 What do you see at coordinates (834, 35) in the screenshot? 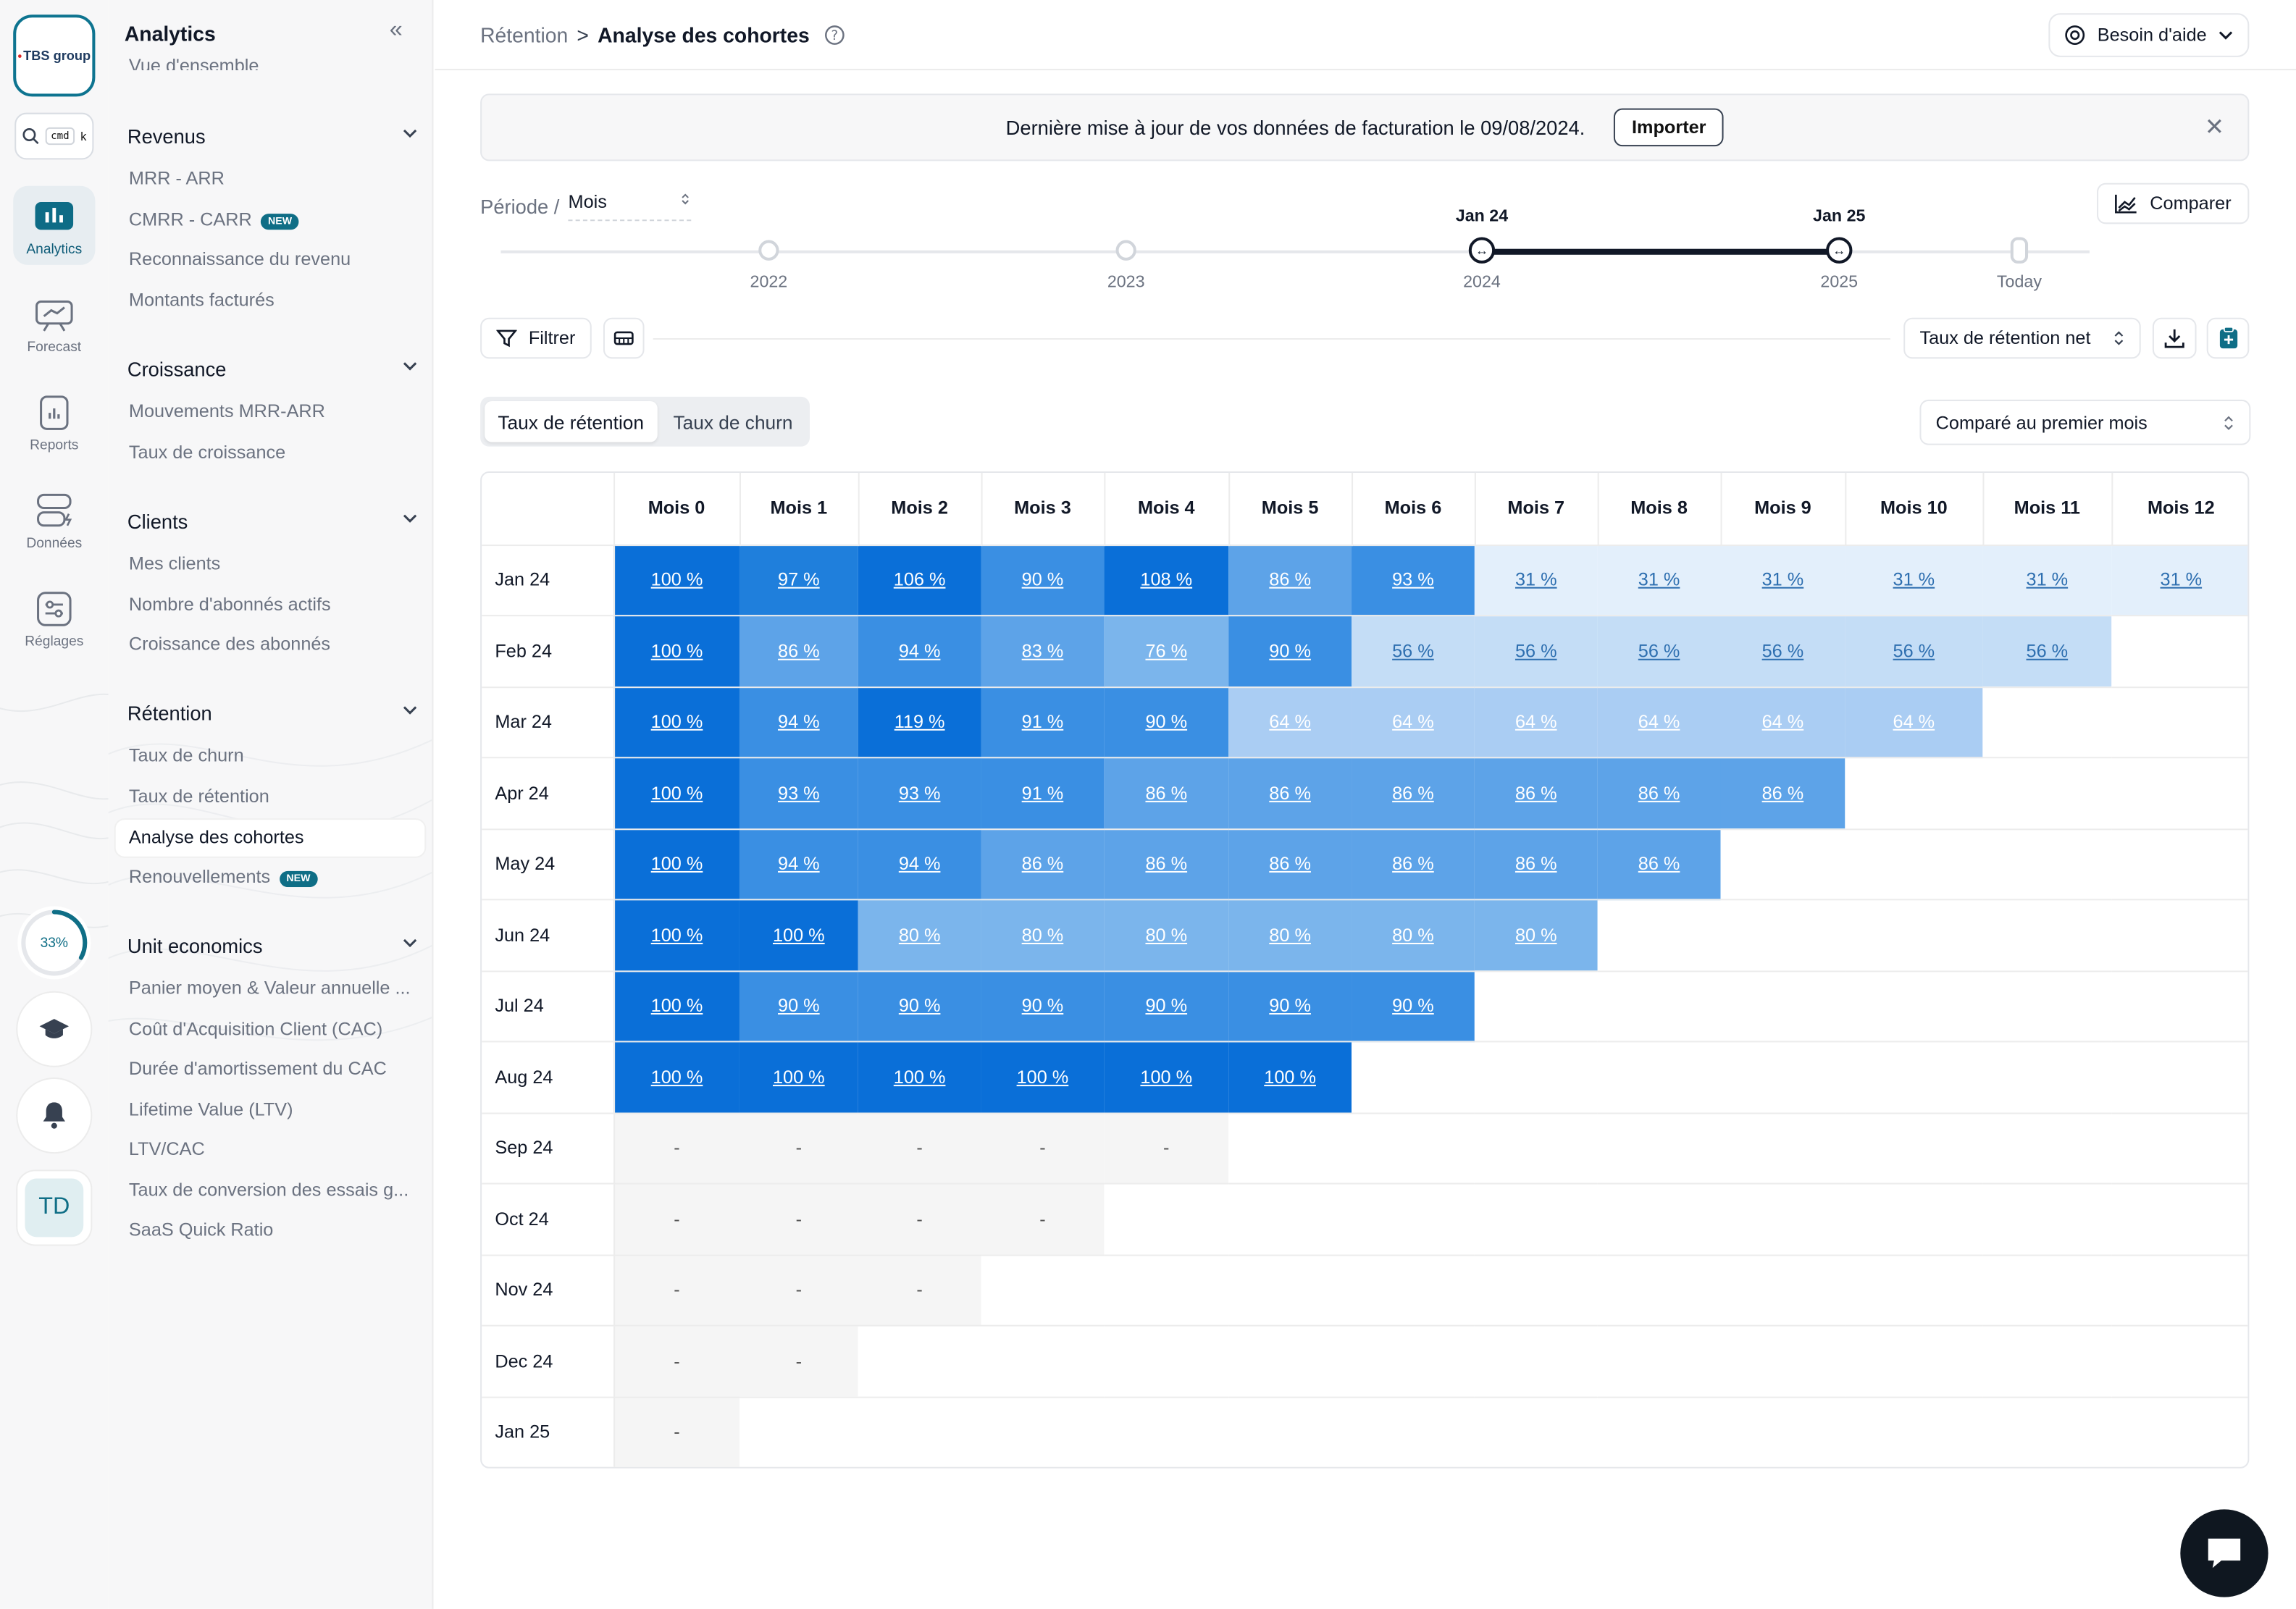
I see `help-circle-icon: ?` at bounding box center [834, 35].